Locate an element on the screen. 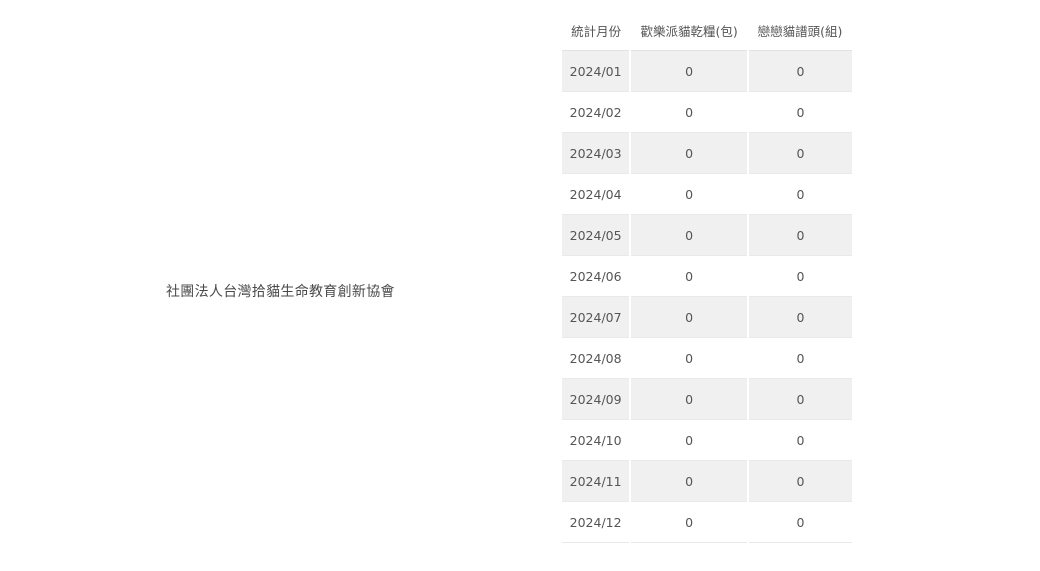  table-header: 統計月份 歡樂派貓乾糧(包) 戀戀貓譜頭(組) is located at coordinates (707, 30).